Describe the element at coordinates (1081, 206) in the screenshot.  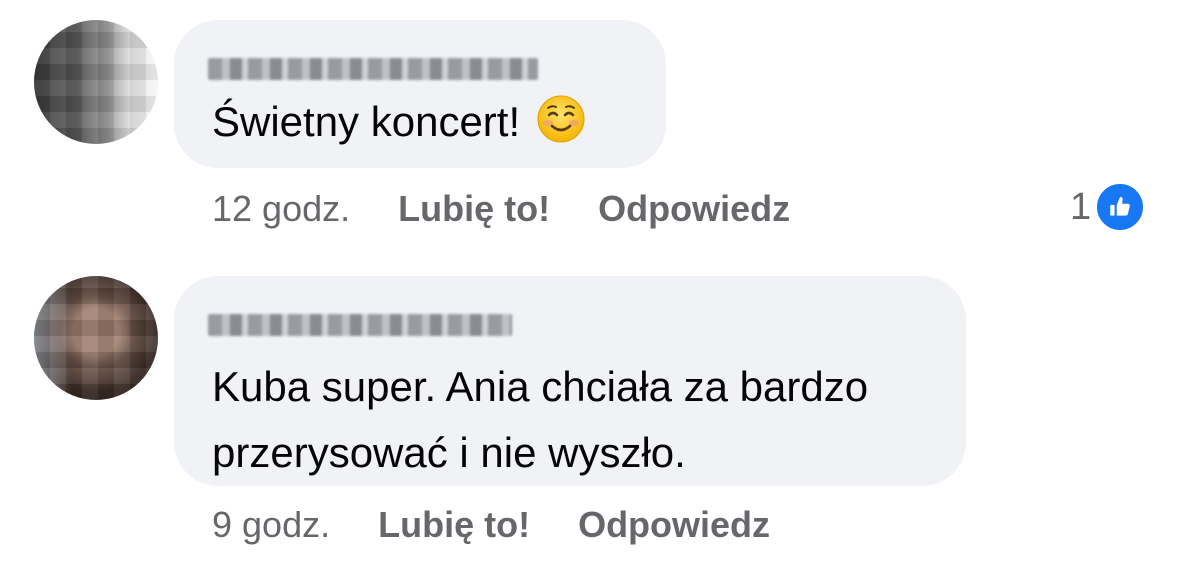
I see `reaction-count: 1` at that location.